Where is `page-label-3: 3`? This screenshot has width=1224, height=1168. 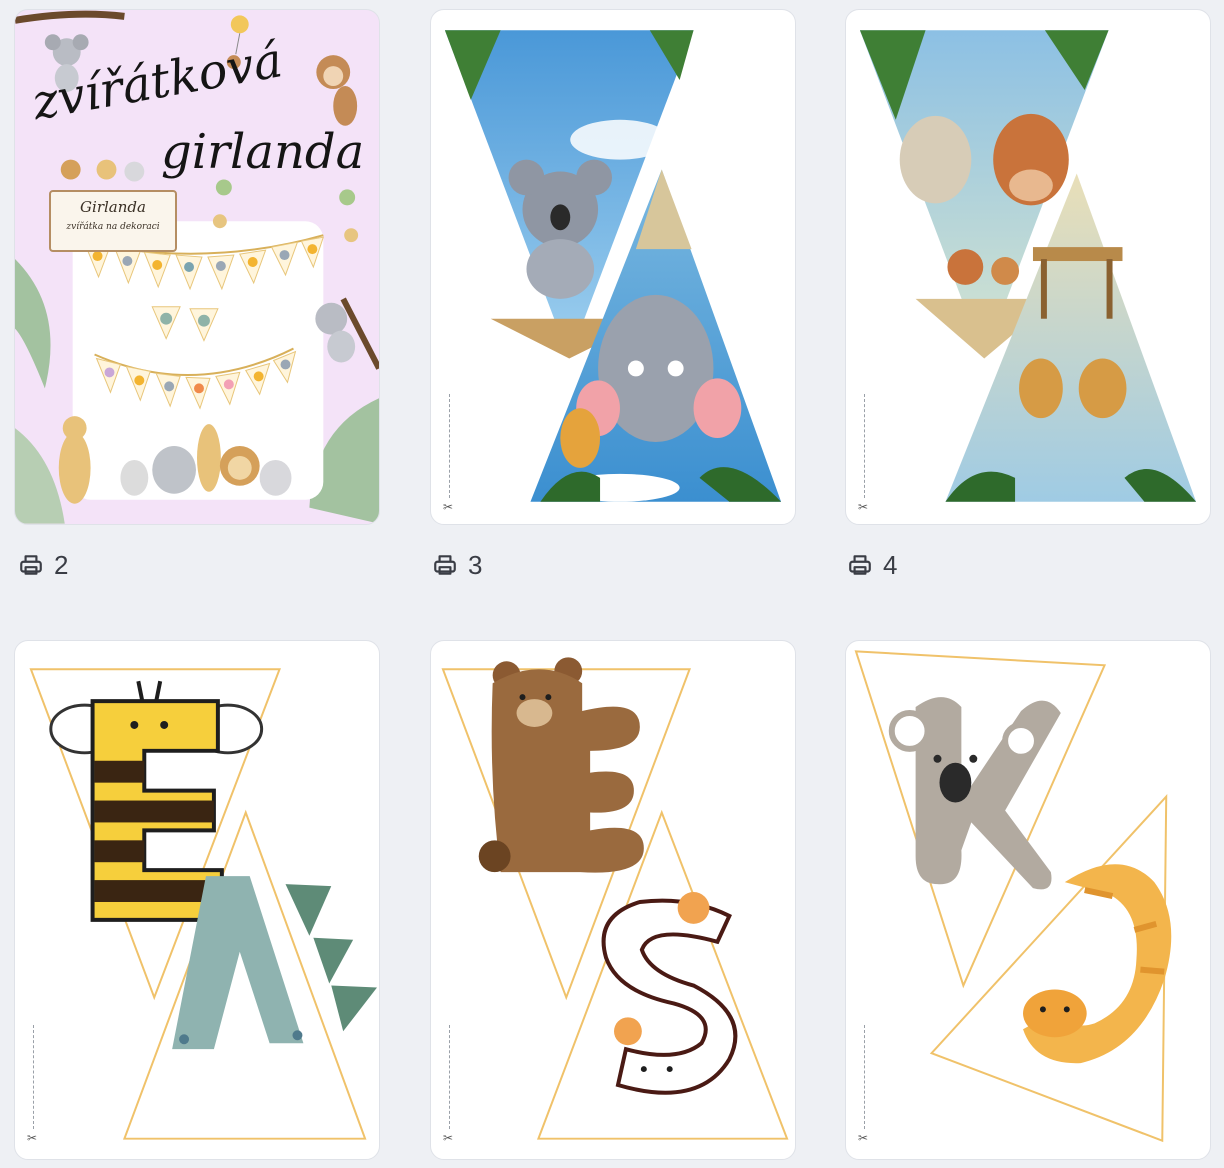 page-label-3: 3 is located at coordinates (457, 565).